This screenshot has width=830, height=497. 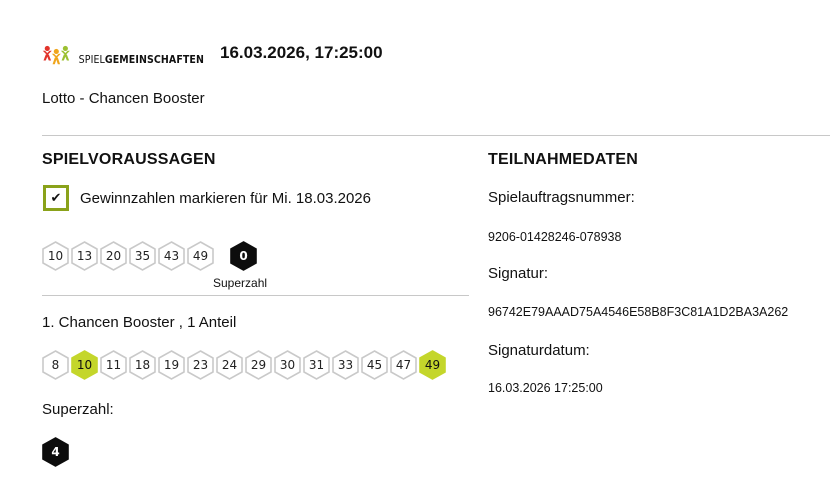 What do you see at coordinates (555, 237) in the screenshot?
I see `order-number-value: 9206-01428246-078938` at bounding box center [555, 237].